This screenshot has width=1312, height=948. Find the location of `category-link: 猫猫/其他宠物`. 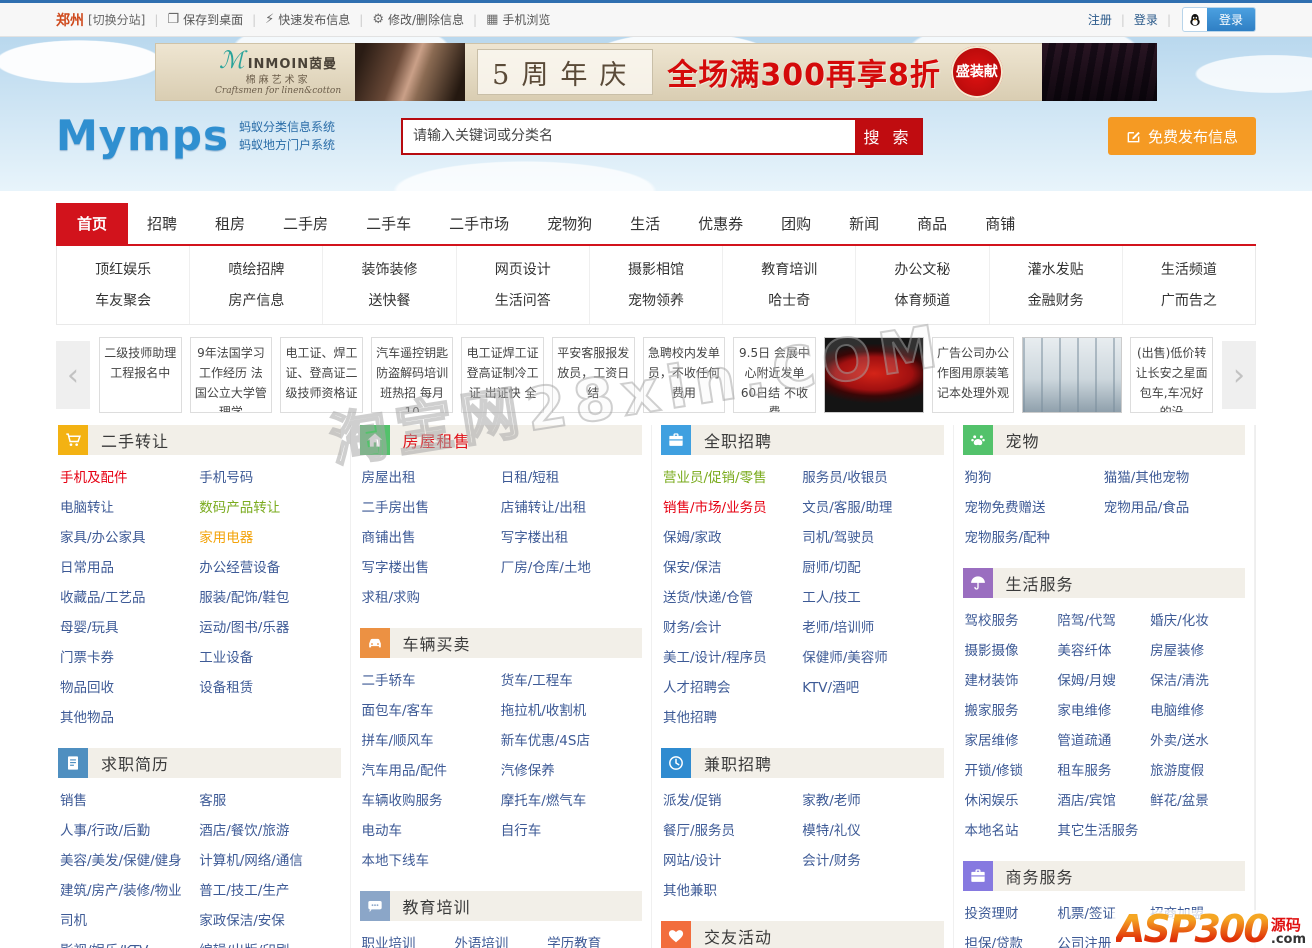

category-link: 猫猫/其他宠物 is located at coordinates (1173, 478).